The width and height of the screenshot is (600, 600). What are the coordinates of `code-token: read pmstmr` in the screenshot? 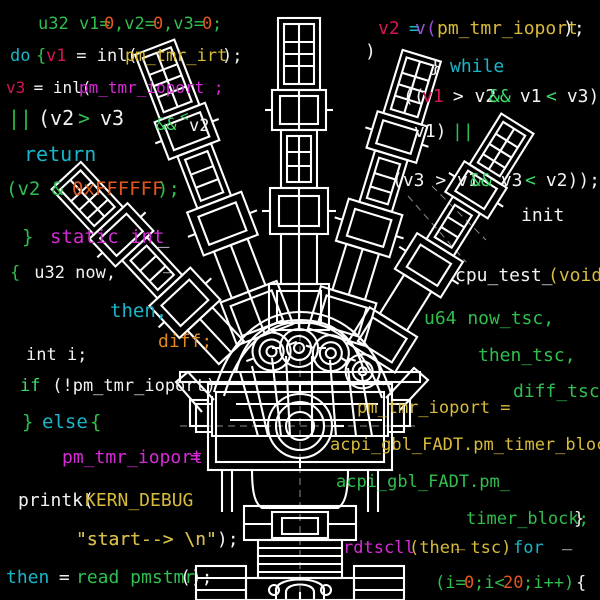 It's located at (136, 577).